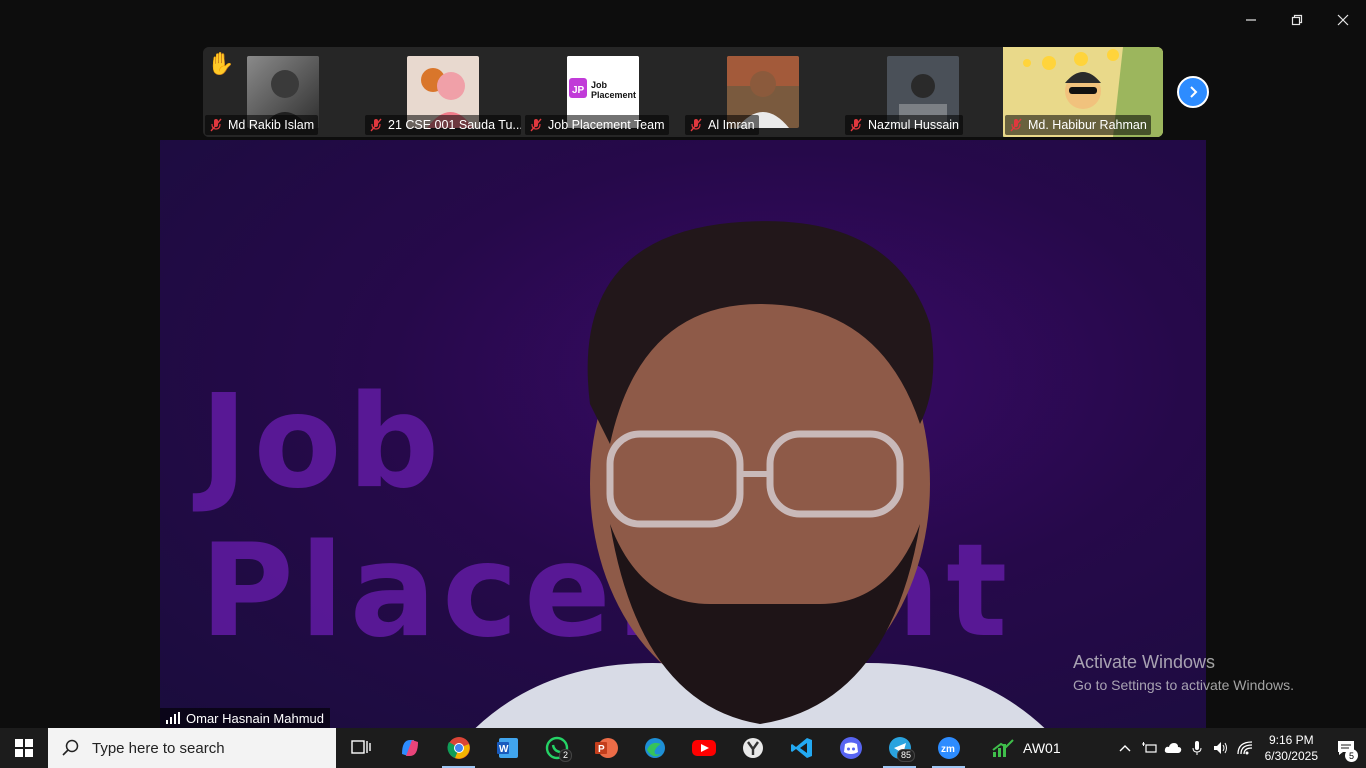  Describe the element at coordinates (1087, 125) in the screenshot. I see `participant-name: Md. Habibur Rahman` at that location.